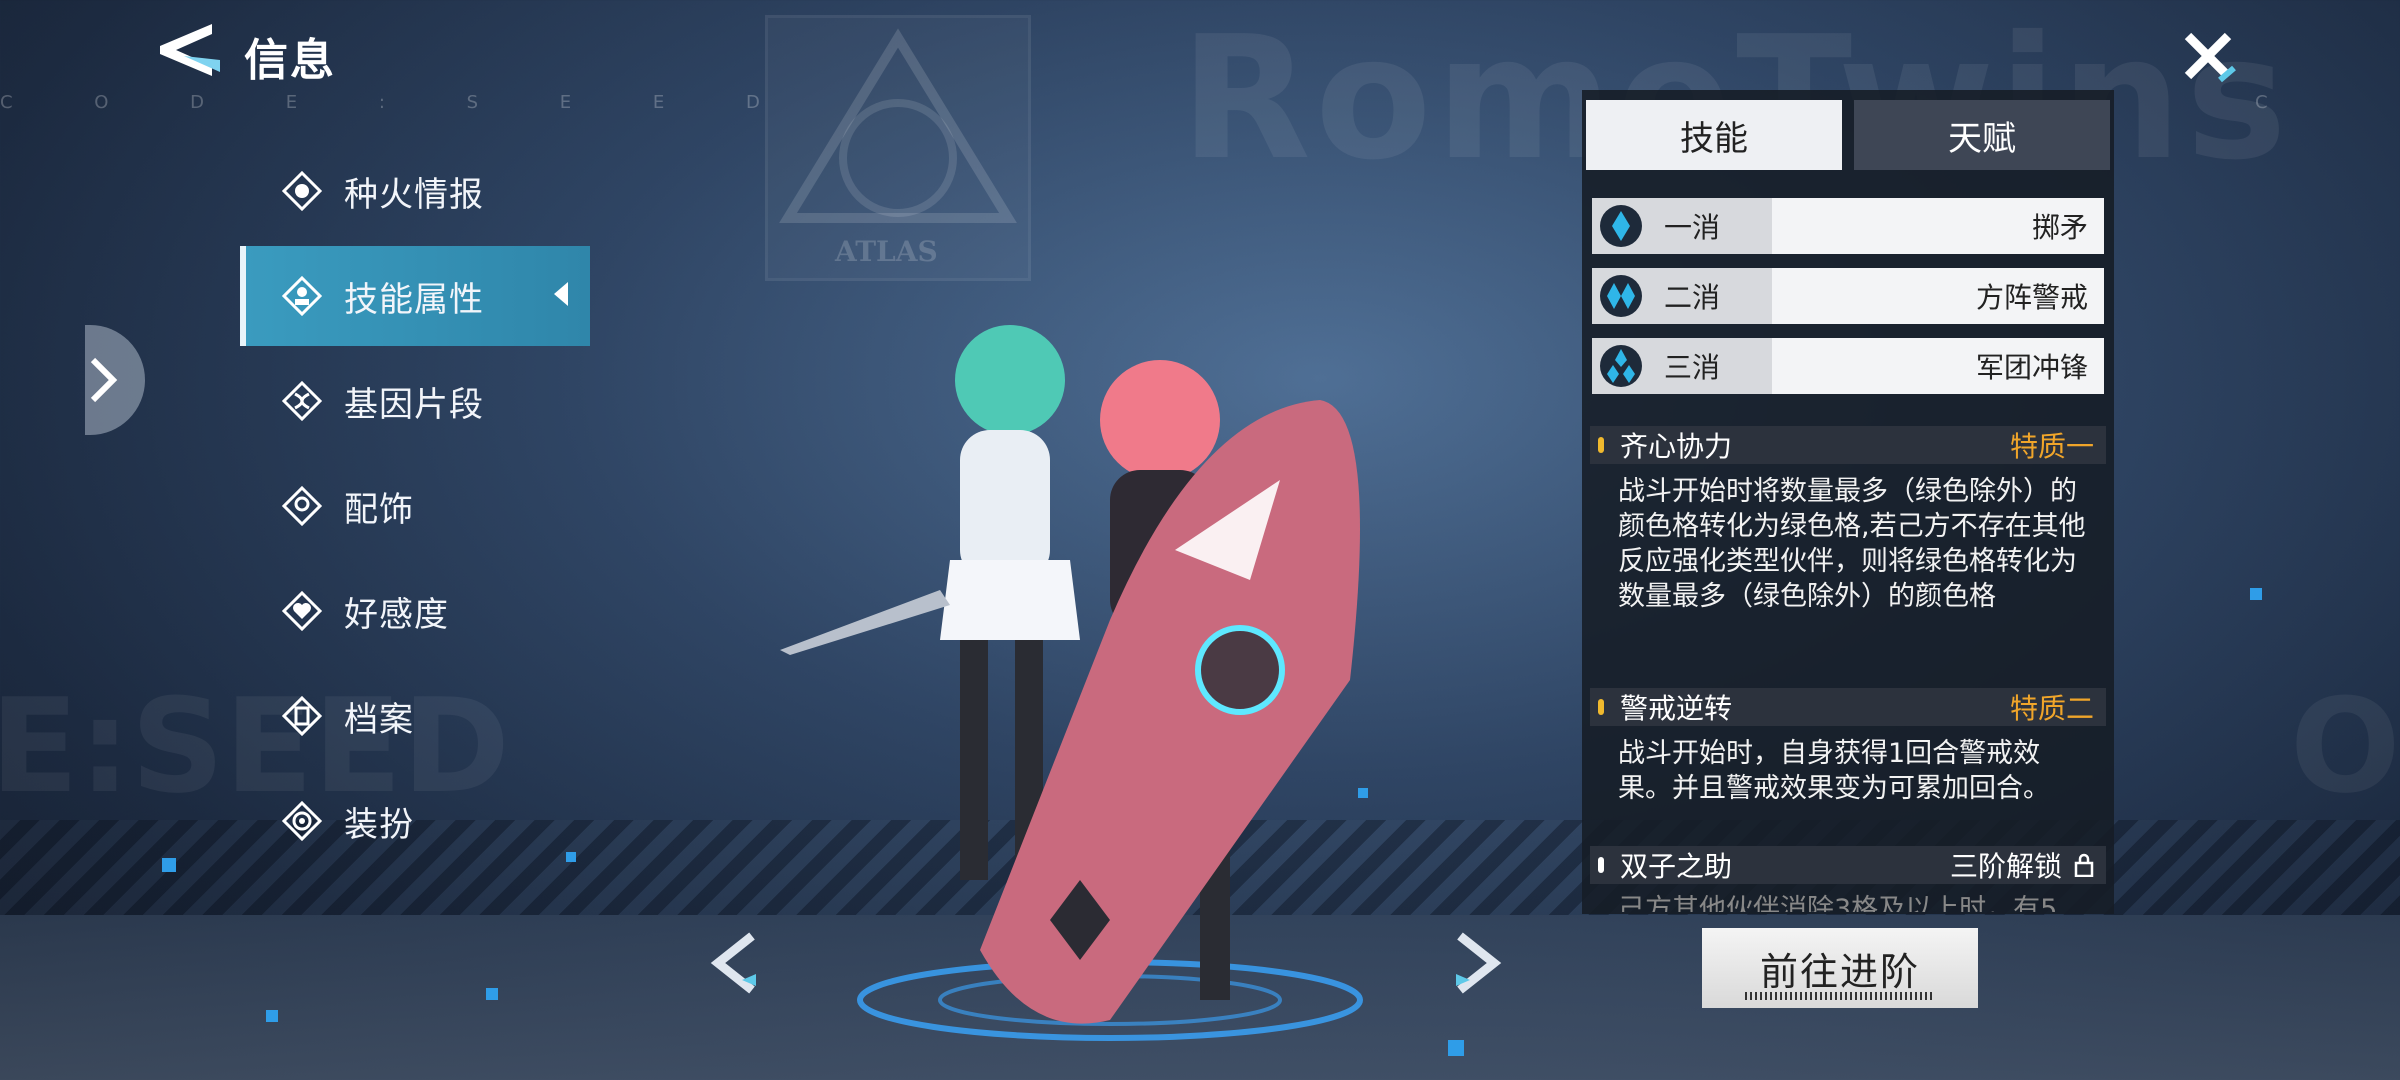 This screenshot has width=2400, height=1080. I want to click on page-title: 信息, so click(290, 60).